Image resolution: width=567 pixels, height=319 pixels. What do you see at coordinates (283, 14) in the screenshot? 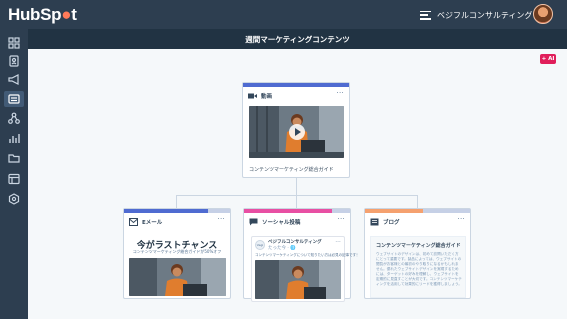
I see `top-navigation-bar: HubSp●t ベジフルコンサルティング ⌄` at bounding box center [283, 14].